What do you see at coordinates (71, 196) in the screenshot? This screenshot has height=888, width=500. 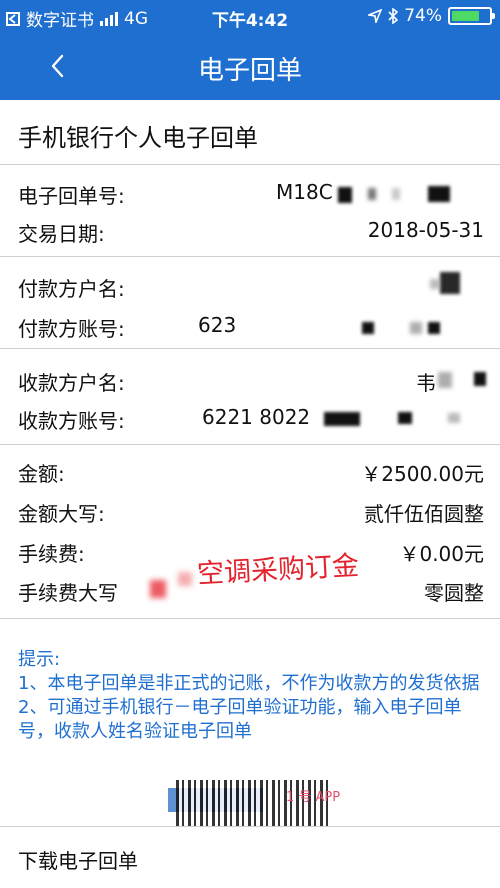 I see `receipt-no-label: 电子回单号:` at bounding box center [71, 196].